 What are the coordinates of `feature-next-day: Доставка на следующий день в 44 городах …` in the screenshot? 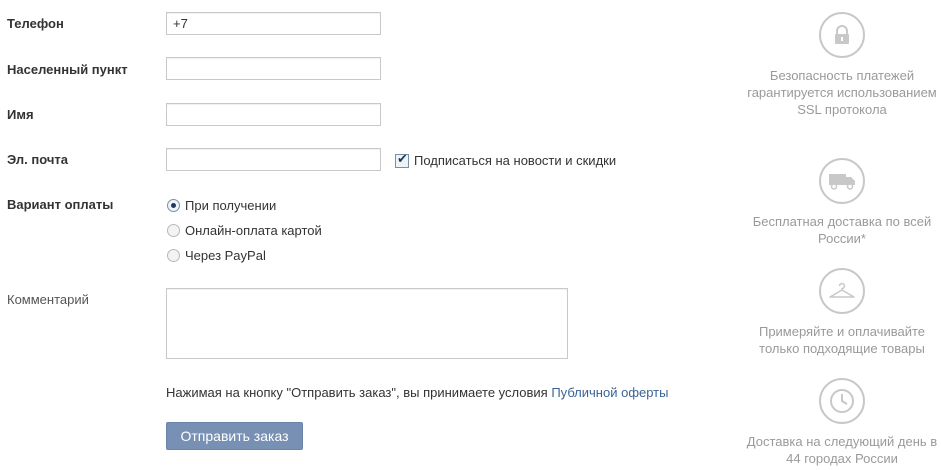 It's located at (841, 422).